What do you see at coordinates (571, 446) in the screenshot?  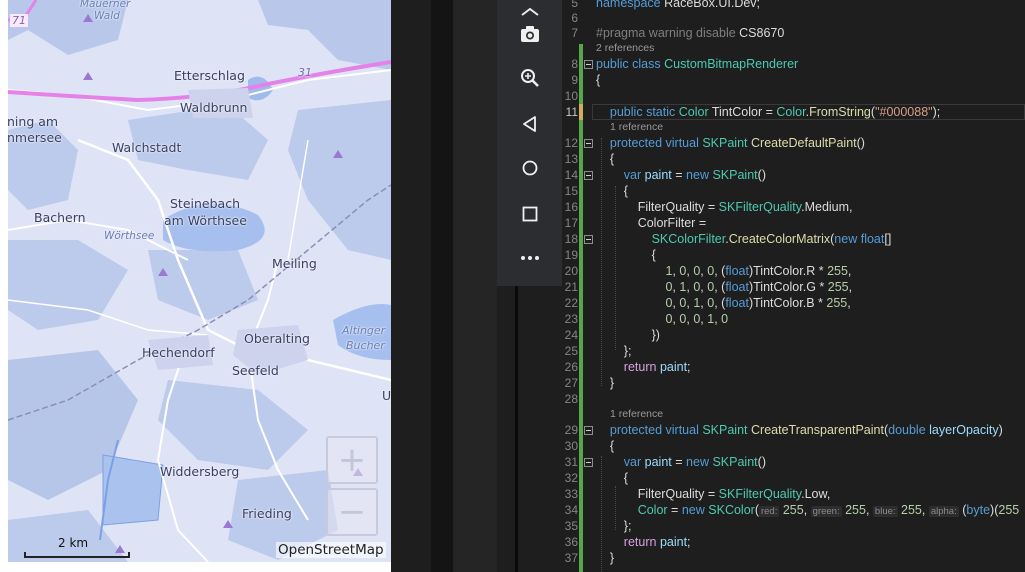 I see `line-number: 30` at bounding box center [571, 446].